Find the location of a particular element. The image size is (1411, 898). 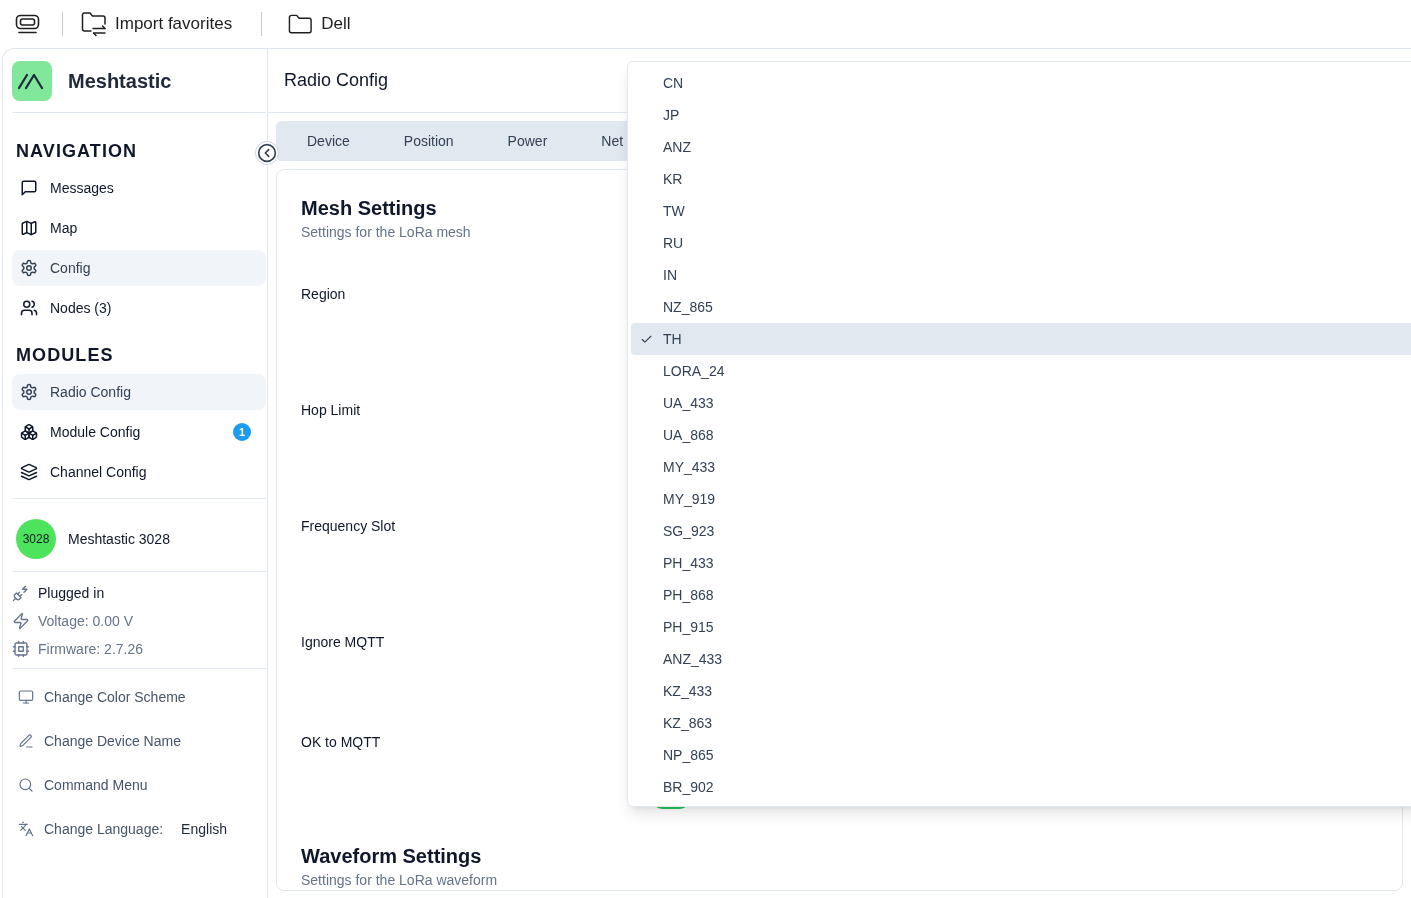

sidebar-item: Module Config 1 is located at coordinates (139, 432).